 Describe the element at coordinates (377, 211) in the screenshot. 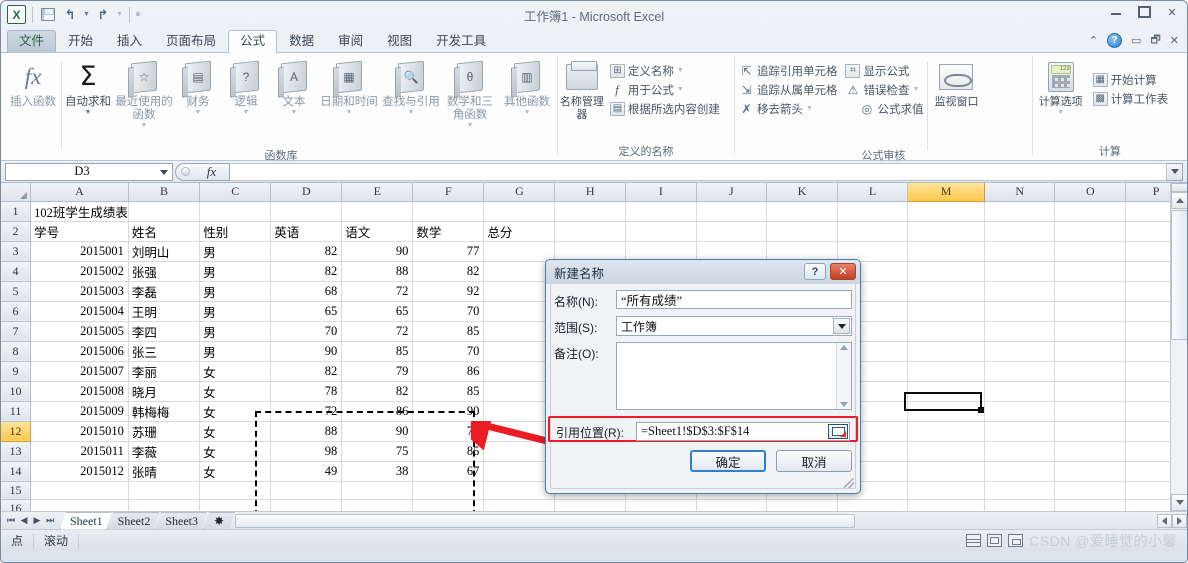

I see `cell-E1` at that location.